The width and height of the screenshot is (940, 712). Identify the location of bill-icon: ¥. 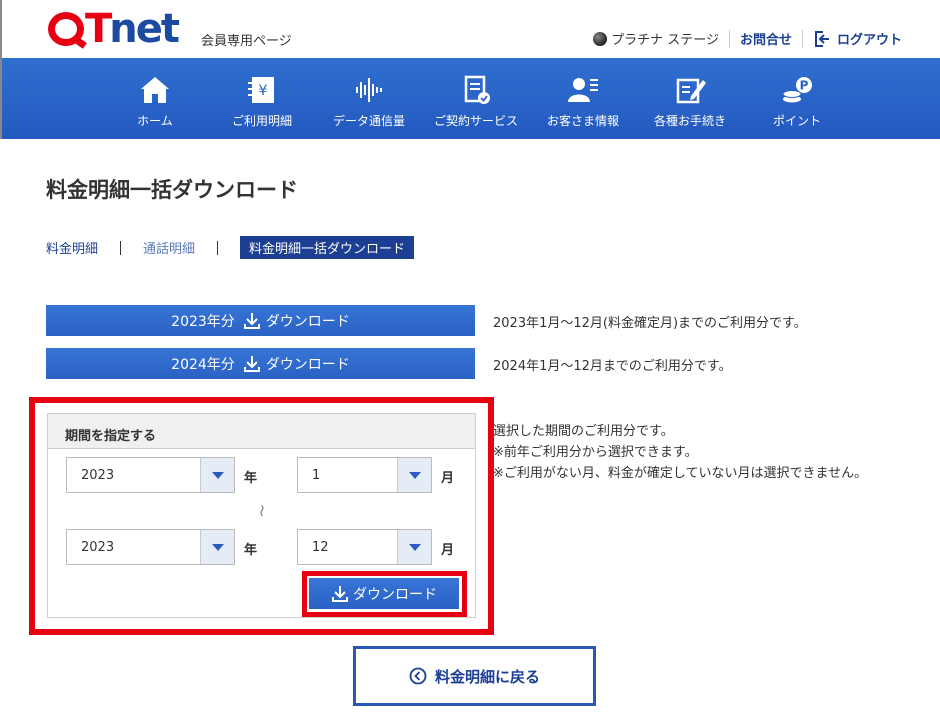
(261, 90).